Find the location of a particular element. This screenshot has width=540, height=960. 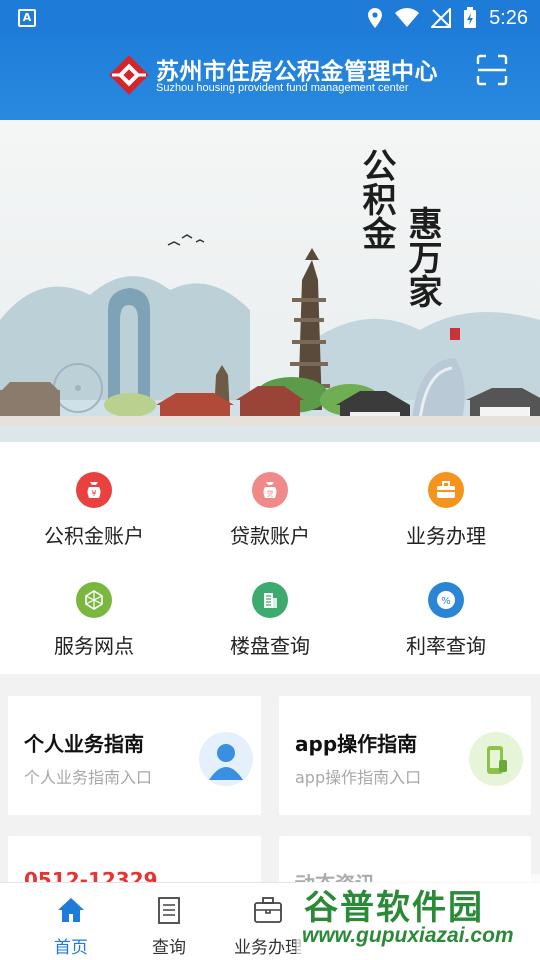

document-icon is located at coordinates (169, 910).